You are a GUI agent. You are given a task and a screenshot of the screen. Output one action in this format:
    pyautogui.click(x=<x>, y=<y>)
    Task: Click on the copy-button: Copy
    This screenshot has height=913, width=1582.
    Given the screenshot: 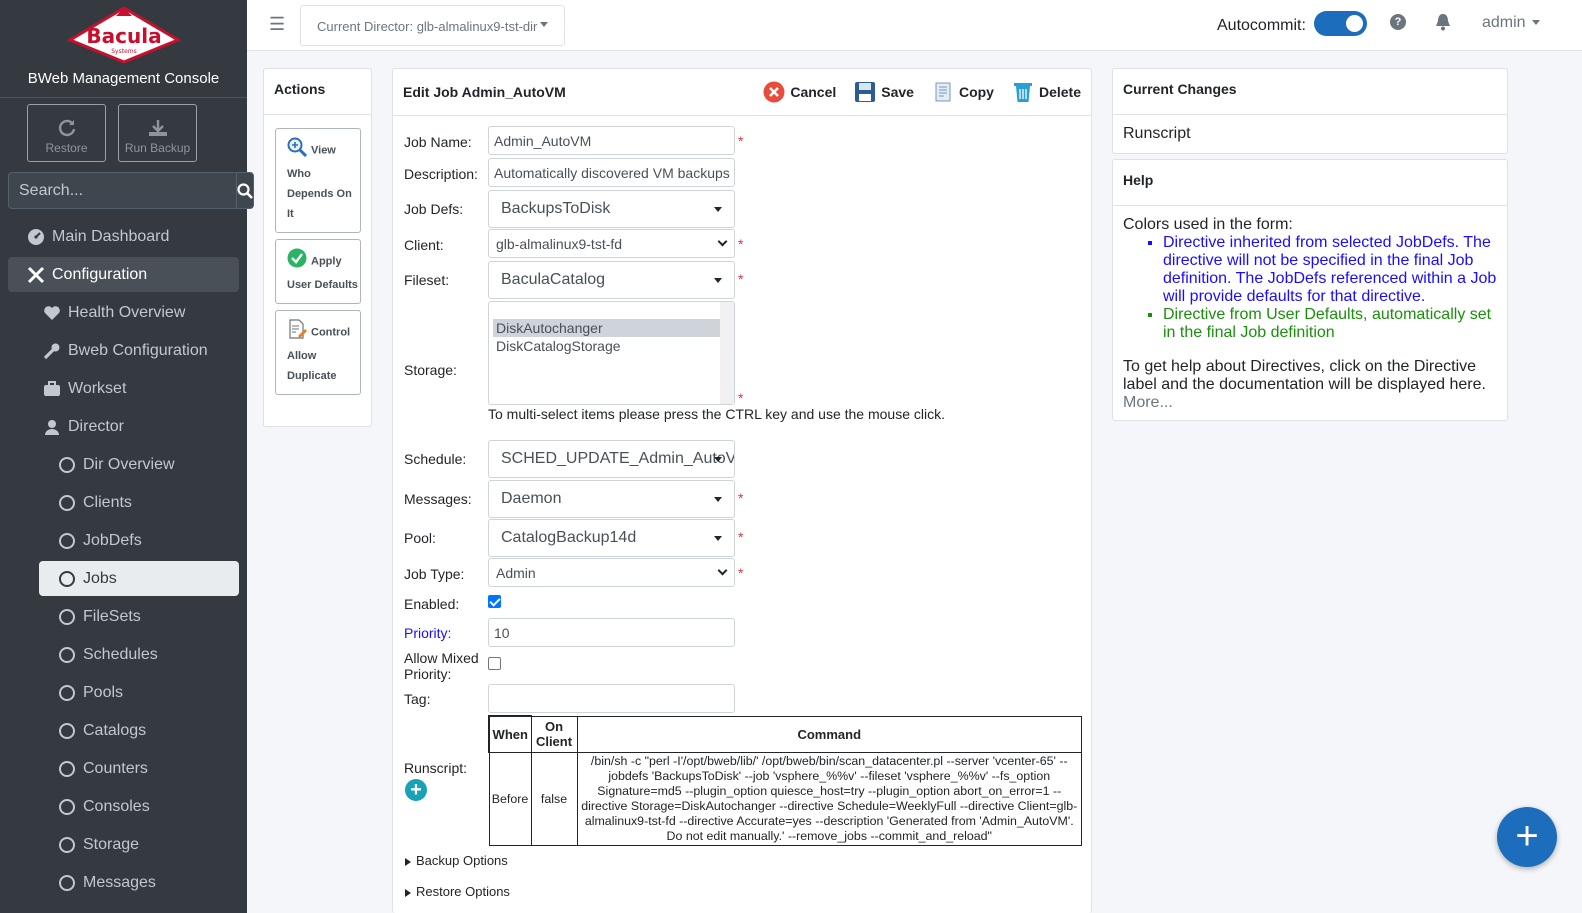 What is the action you would take?
    pyautogui.click(x=963, y=92)
    